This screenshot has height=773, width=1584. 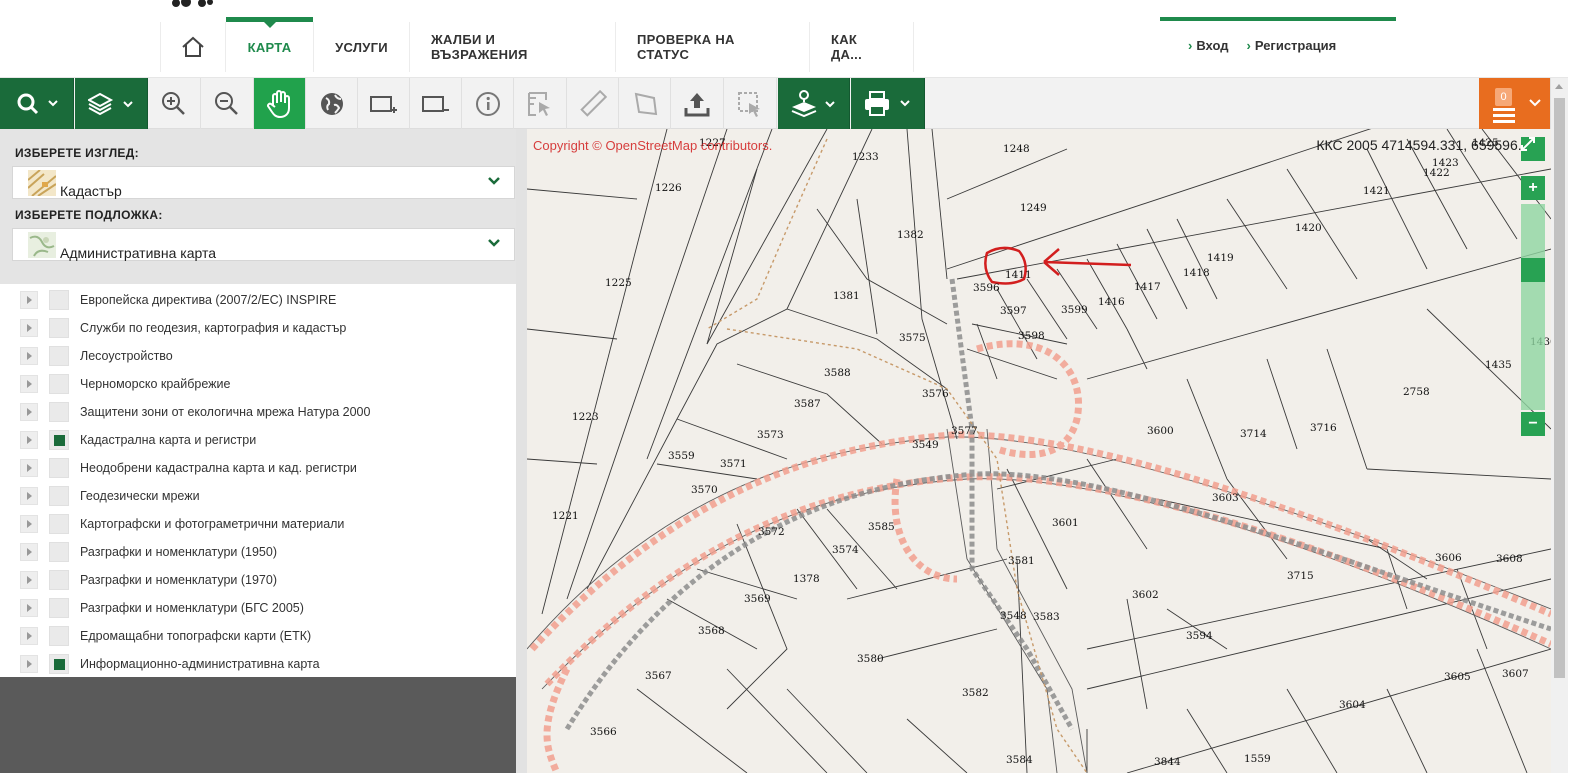 I want to click on zoom-track, so click(x=1533, y=307).